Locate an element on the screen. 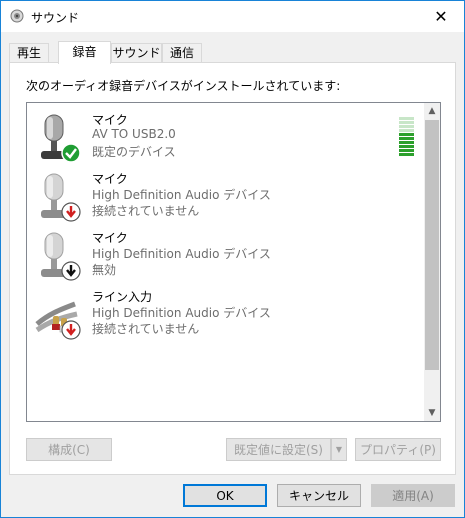 The image size is (465, 518). device-description: AV TO USB2.0 is located at coordinates (134, 134).